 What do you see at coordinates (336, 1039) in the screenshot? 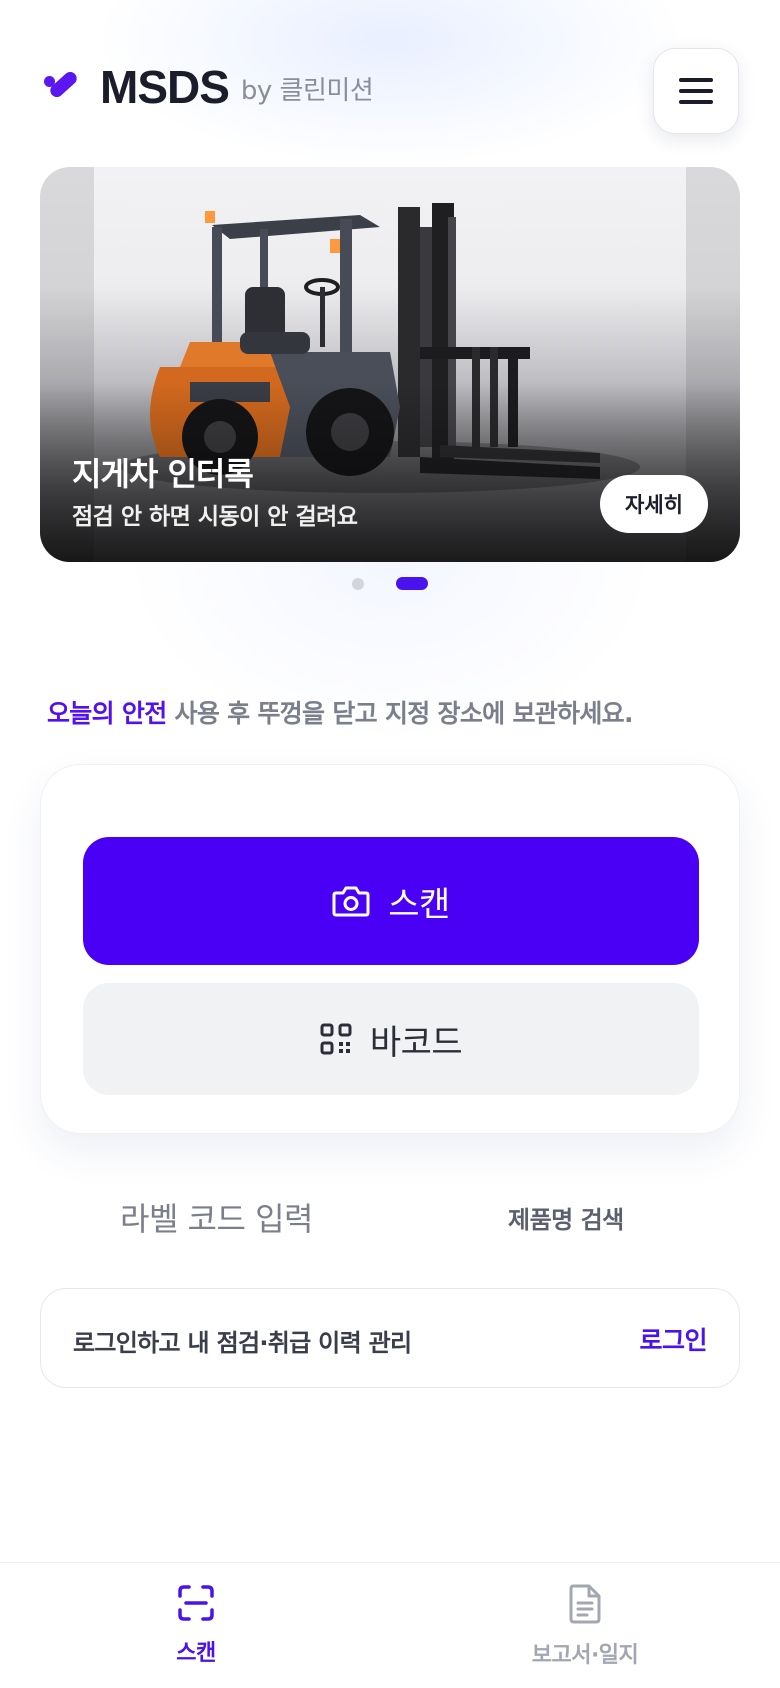
I see `qr-code-icon` at bounding box center [336, 1039].